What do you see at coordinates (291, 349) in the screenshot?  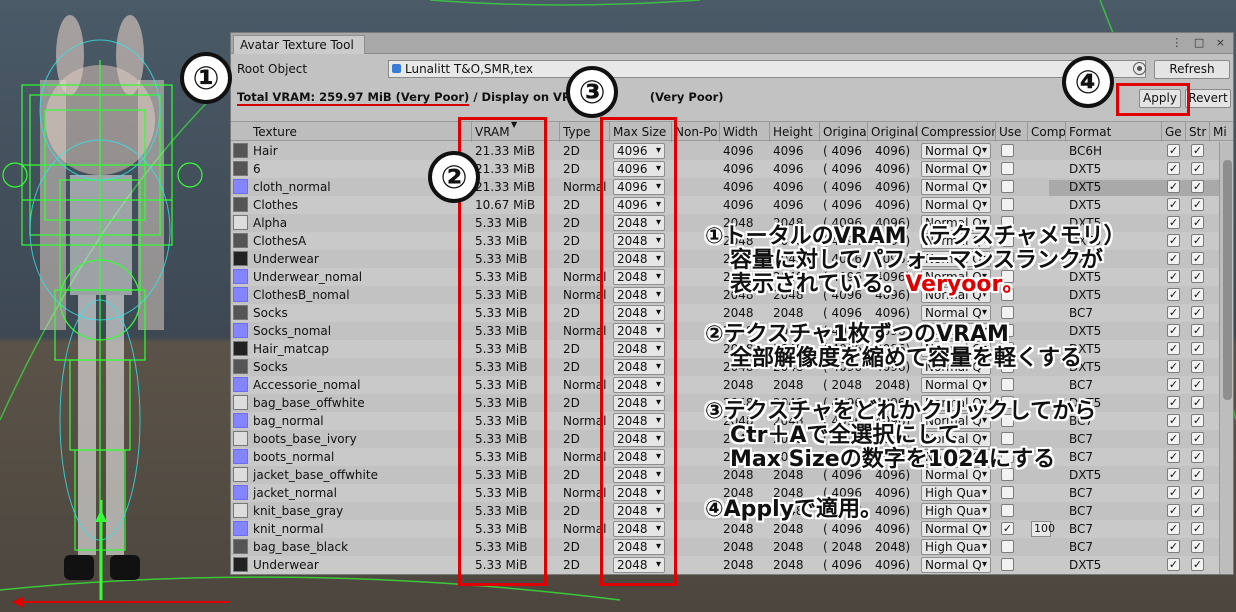 I see `texture-name: Hair_matcap` at bounding box center [291, 349].